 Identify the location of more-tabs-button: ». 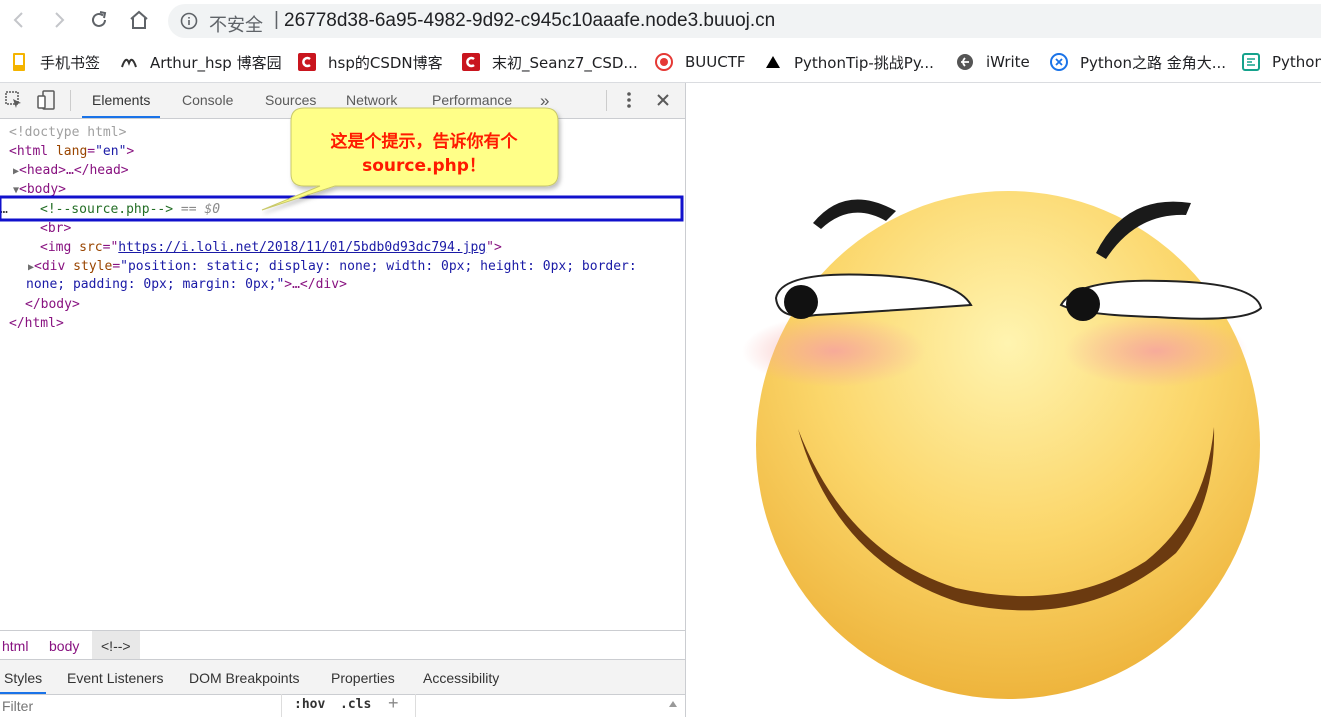
(544, 100).